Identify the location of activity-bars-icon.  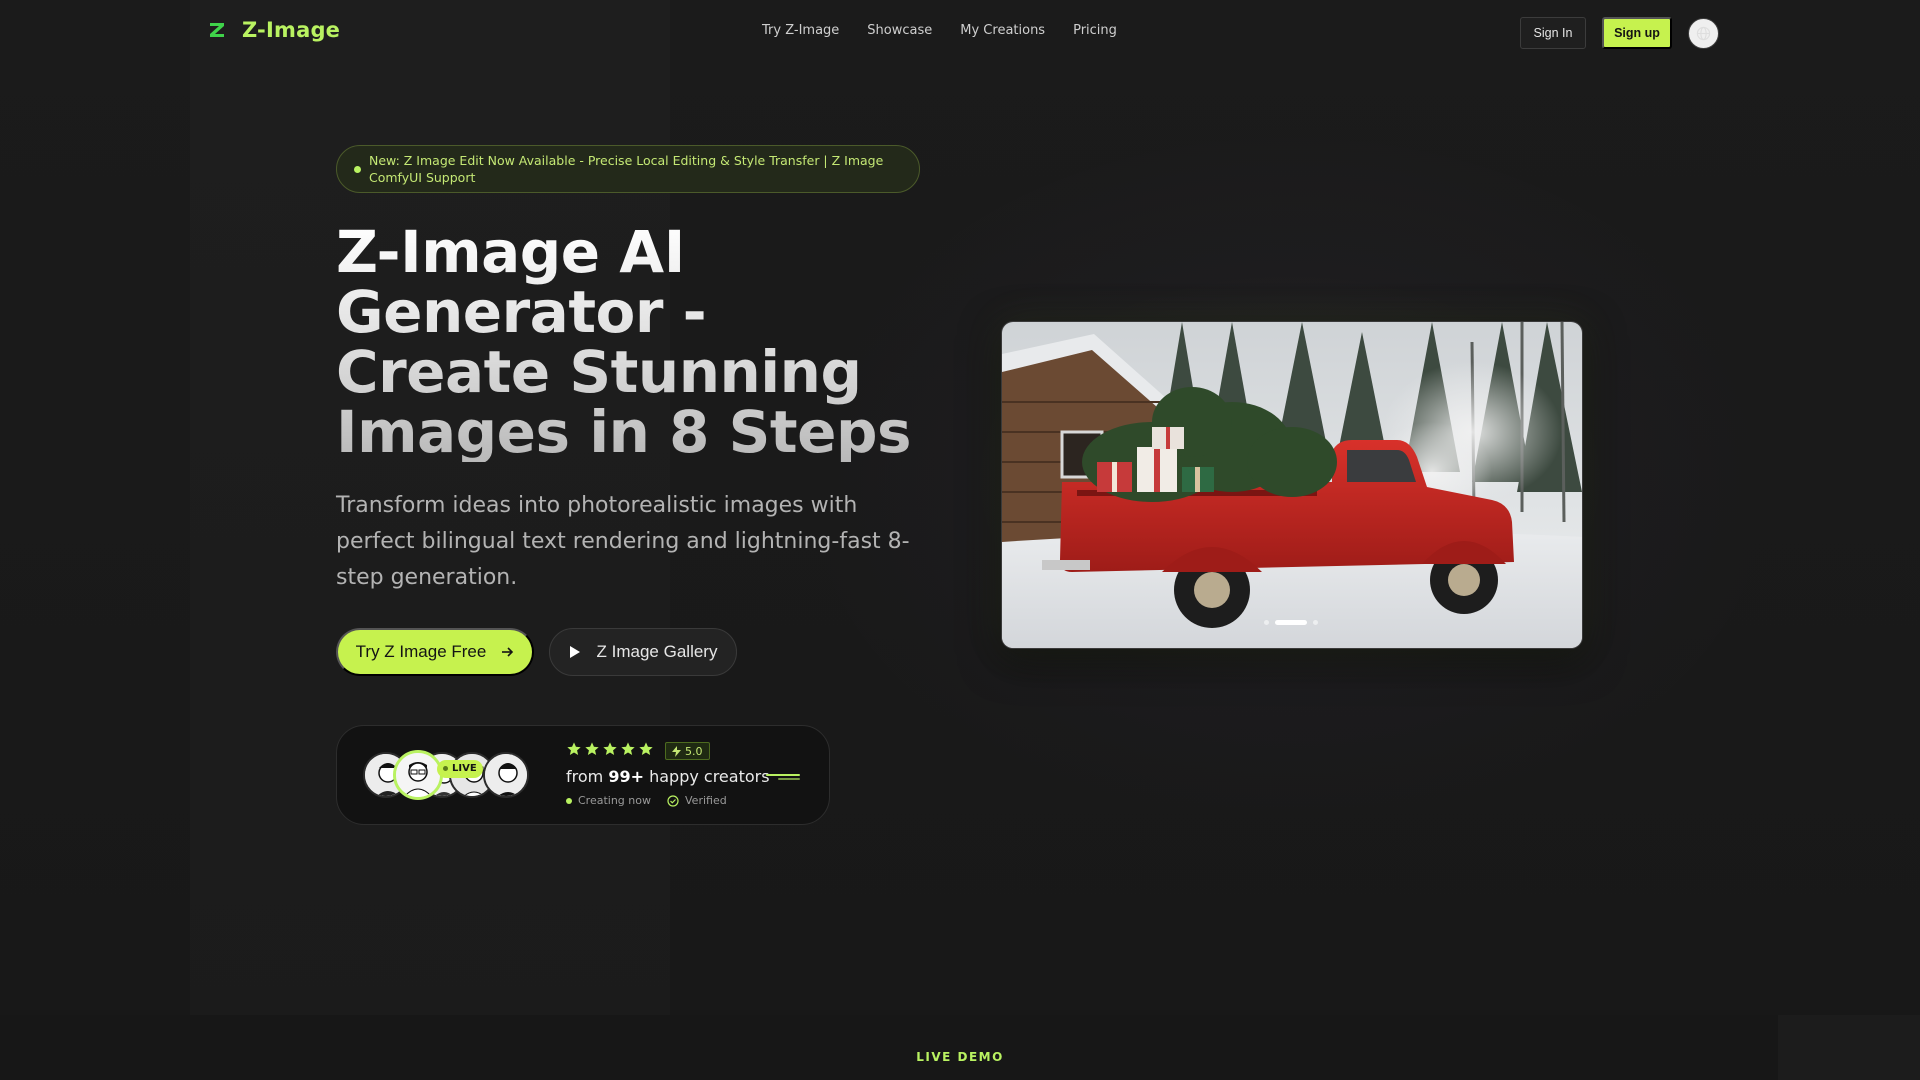
(783, 777).